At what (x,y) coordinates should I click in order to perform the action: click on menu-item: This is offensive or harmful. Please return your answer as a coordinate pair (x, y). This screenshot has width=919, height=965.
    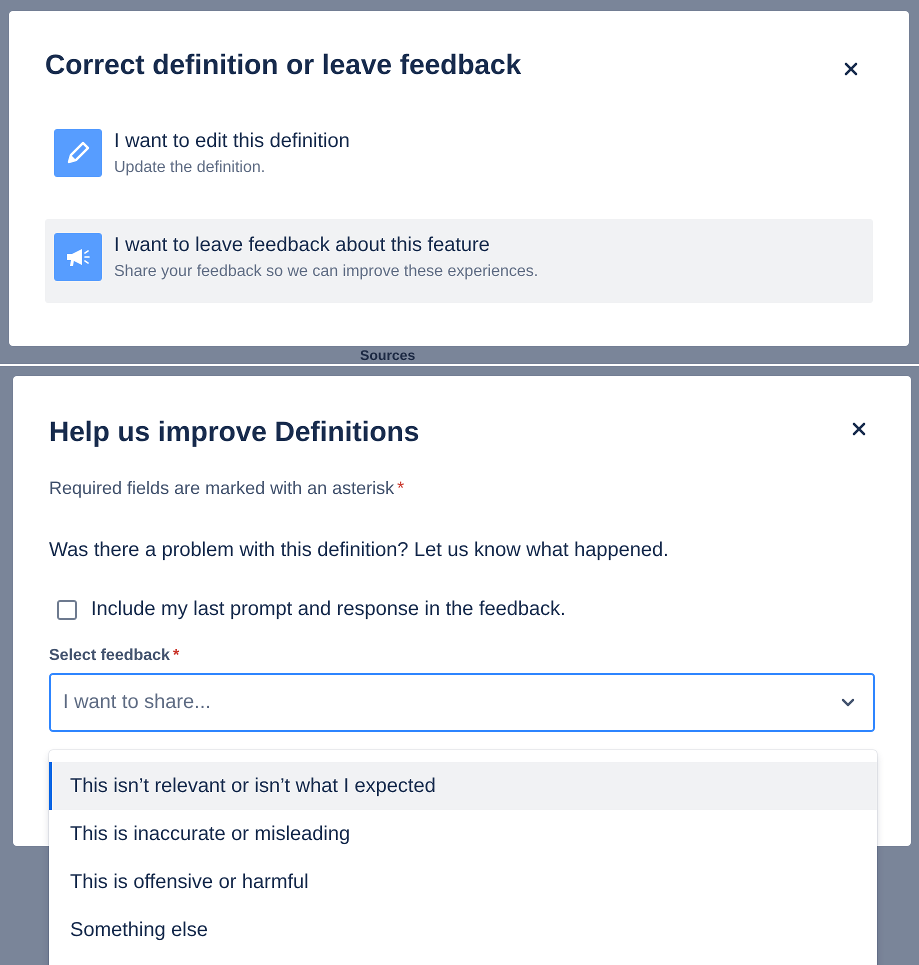
    Looking at the image, I should click on (463, 882).